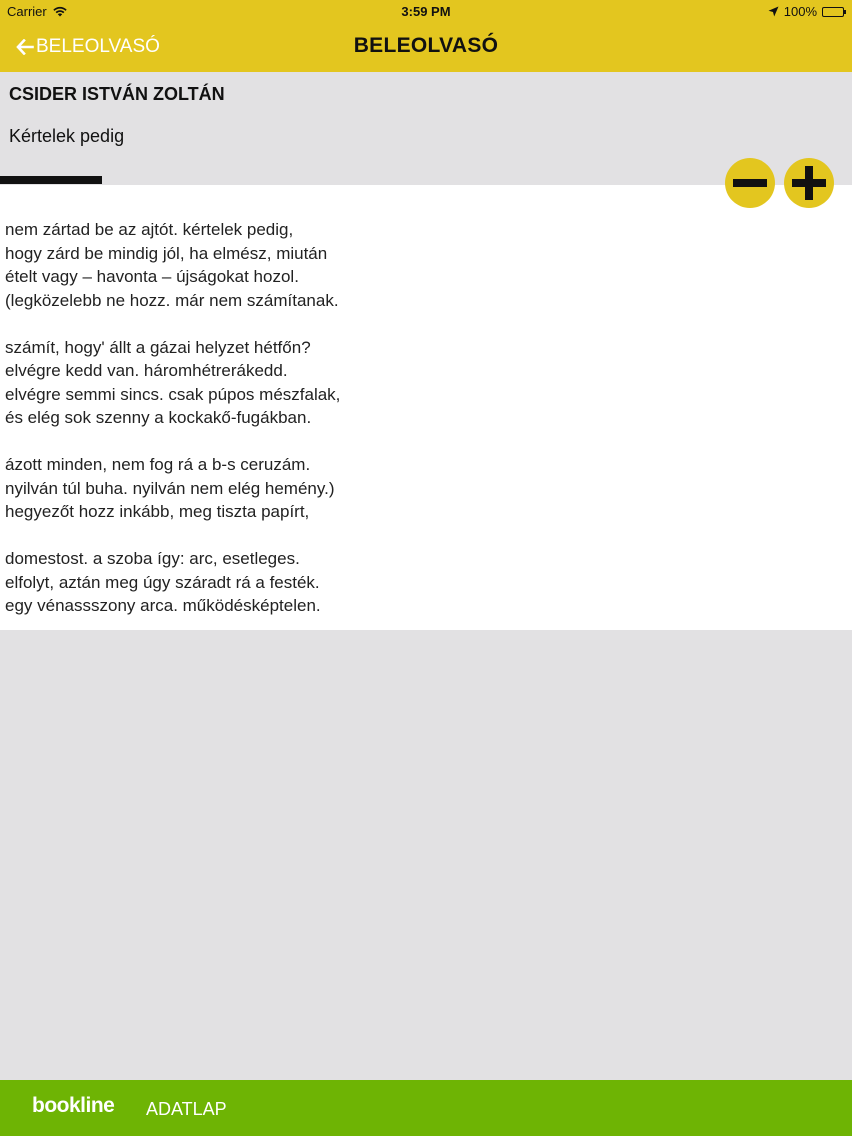 The image size is (852, 1136). Describe the element at coordinates (152, 276) in the screenshot. I see `poem-line: ételt vagy – havonta – újságokat hozol.` at that location.